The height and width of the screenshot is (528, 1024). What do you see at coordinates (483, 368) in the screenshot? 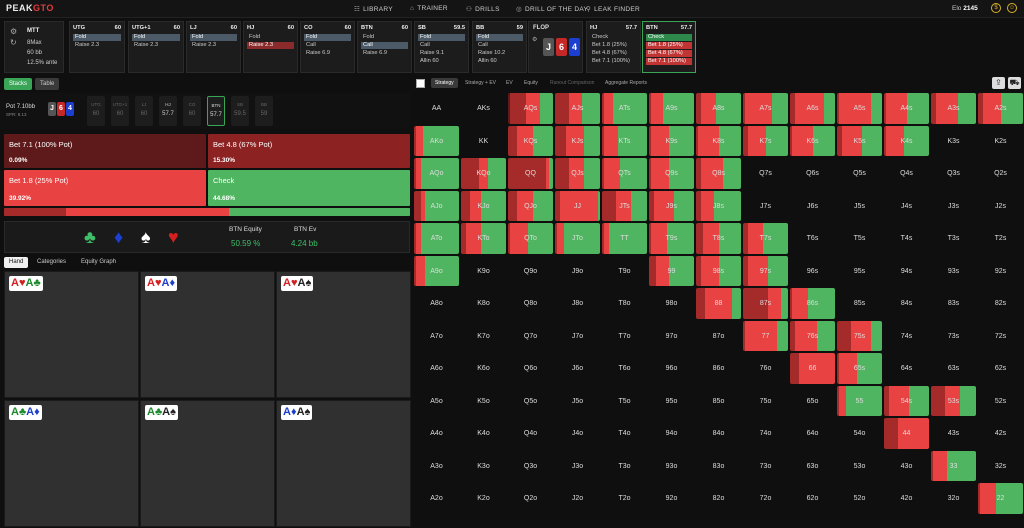
I see `range-cell: K6o` at bounding box center [483, 368].